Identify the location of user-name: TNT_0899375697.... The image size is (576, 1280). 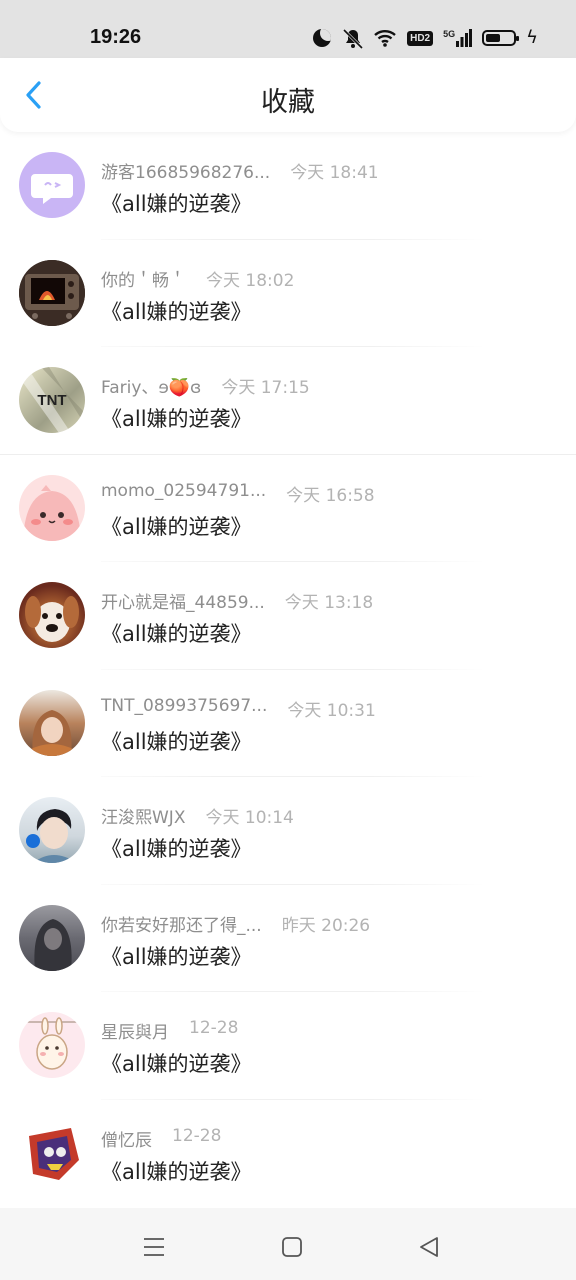
(184, 708).